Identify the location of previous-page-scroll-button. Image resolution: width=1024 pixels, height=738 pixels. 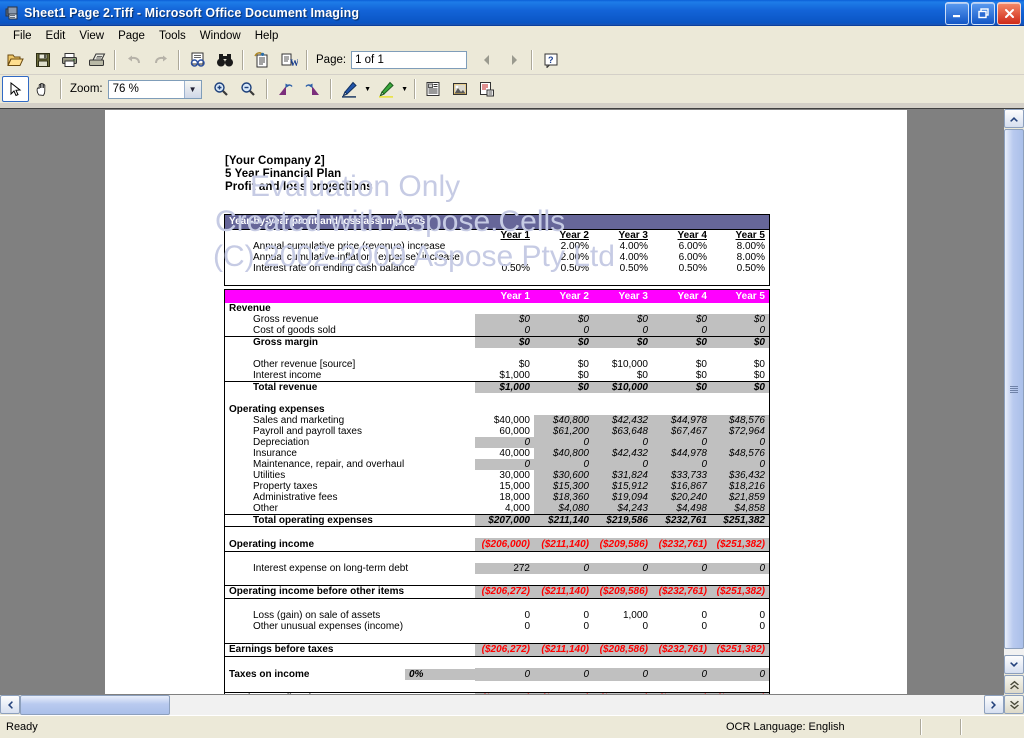
(1014, 684).